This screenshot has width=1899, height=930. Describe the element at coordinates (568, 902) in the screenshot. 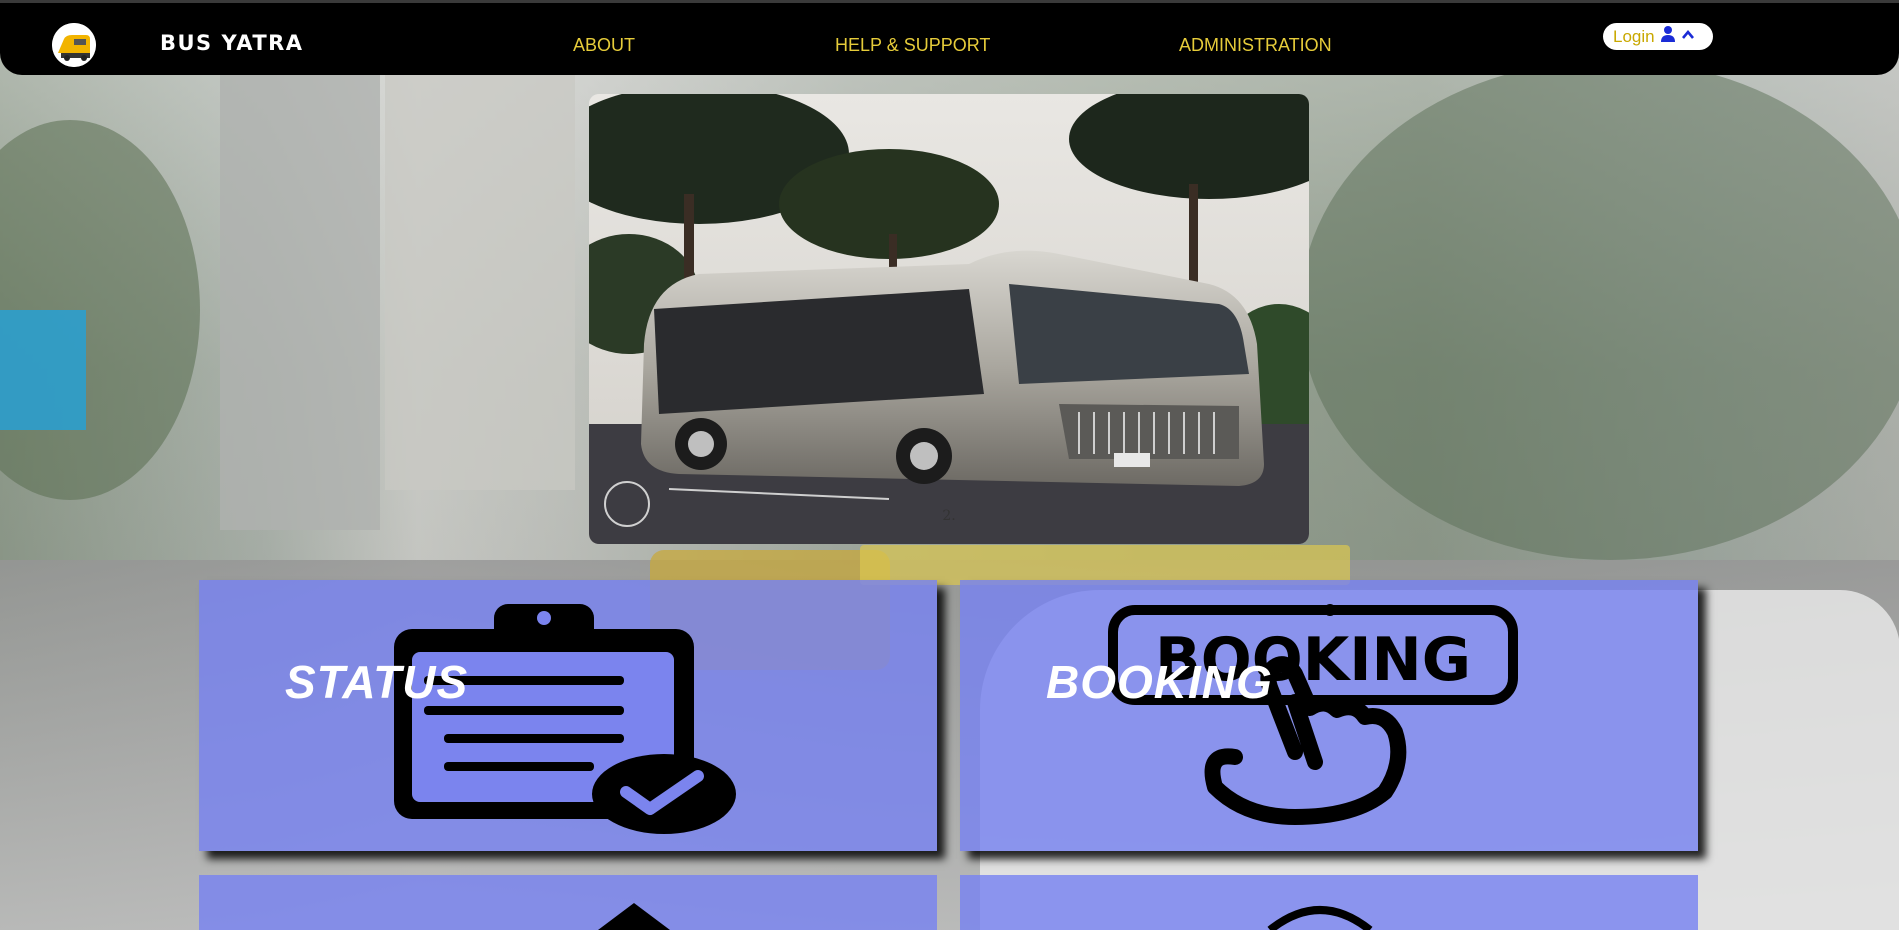

I see `card-row2-left` at that location.